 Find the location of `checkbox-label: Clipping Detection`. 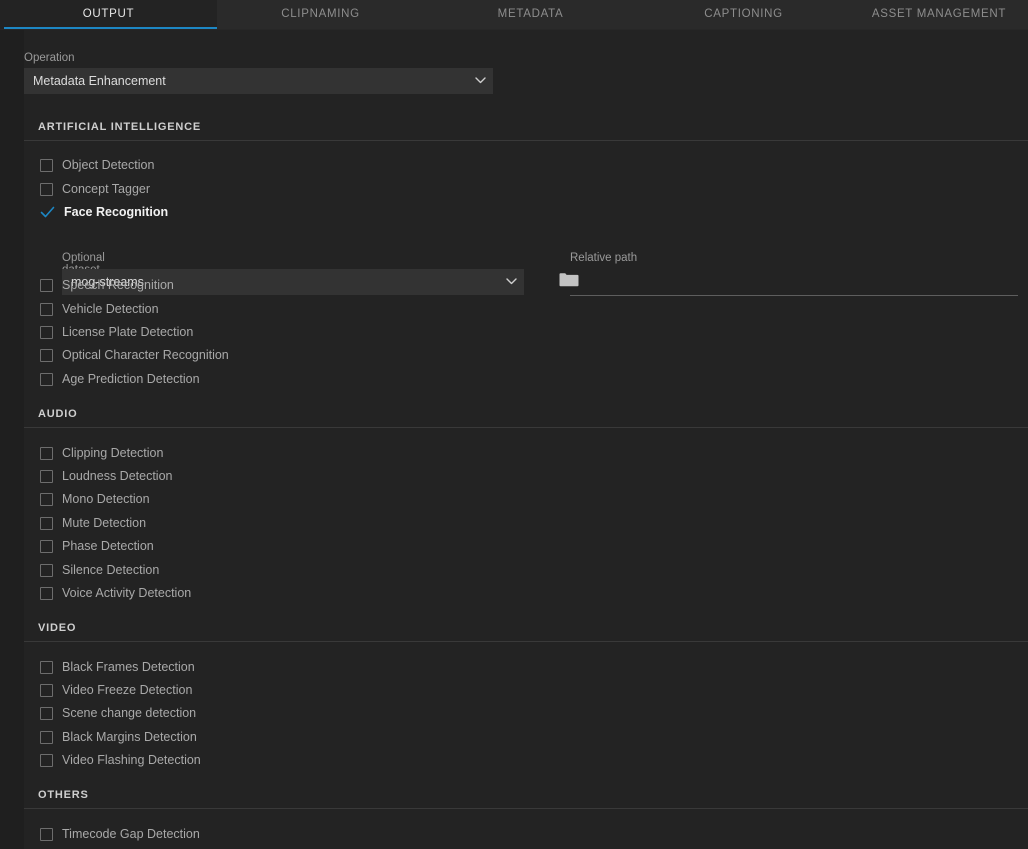

checkbox-label: Clipping Detection is located at coordinates (113, 453).